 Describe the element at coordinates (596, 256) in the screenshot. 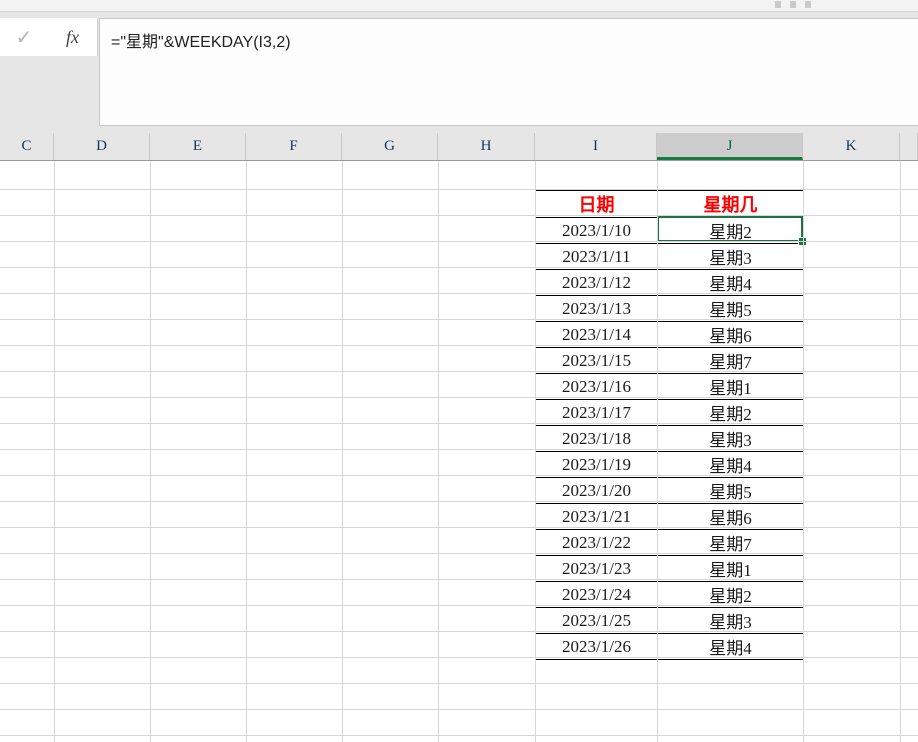

I see `cell-date: 2023/1/11` at that location.